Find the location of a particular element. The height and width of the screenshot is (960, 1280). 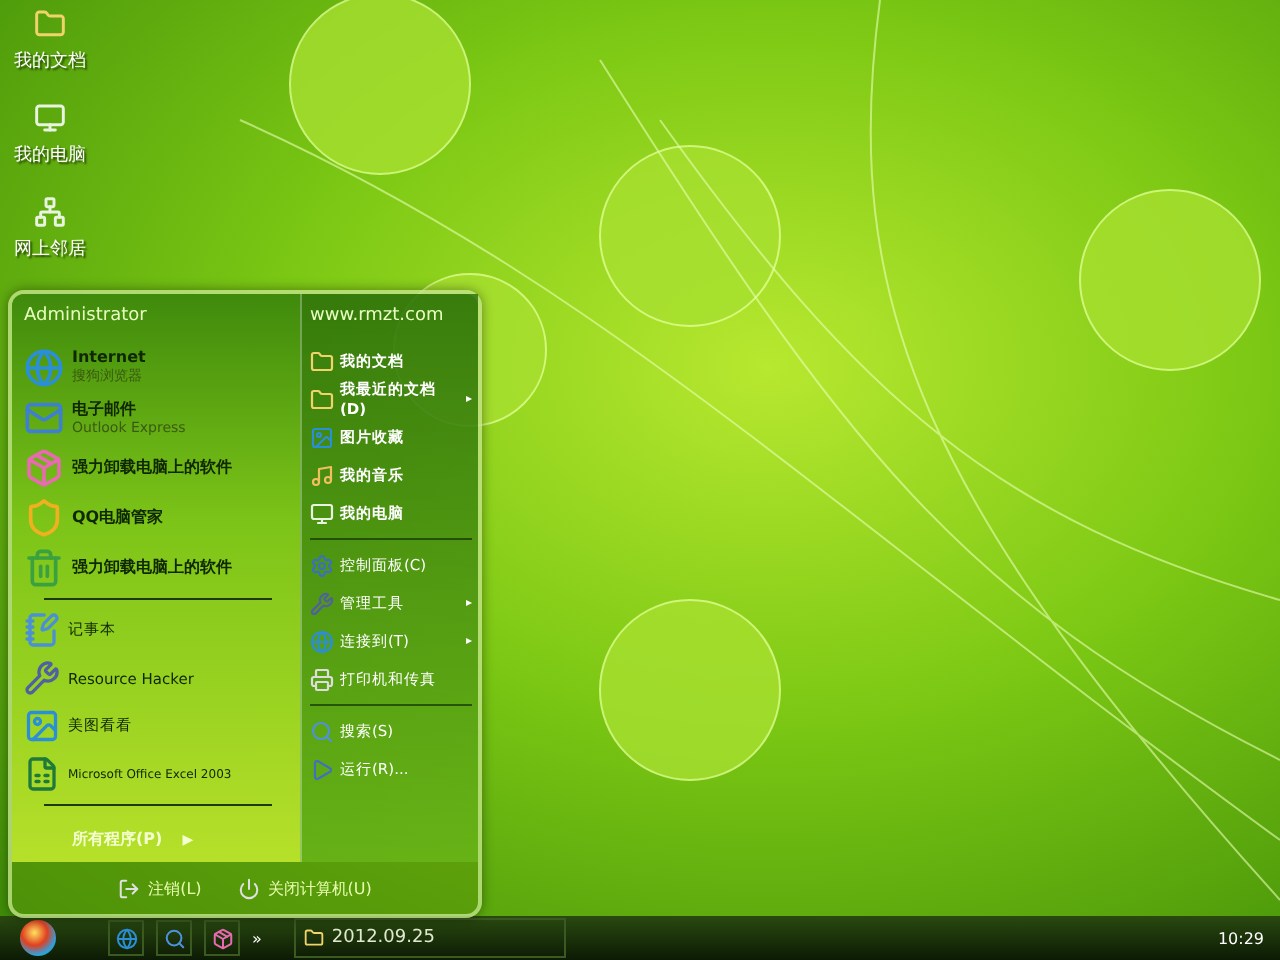

mail-icon is located at coordinates (44, 417).